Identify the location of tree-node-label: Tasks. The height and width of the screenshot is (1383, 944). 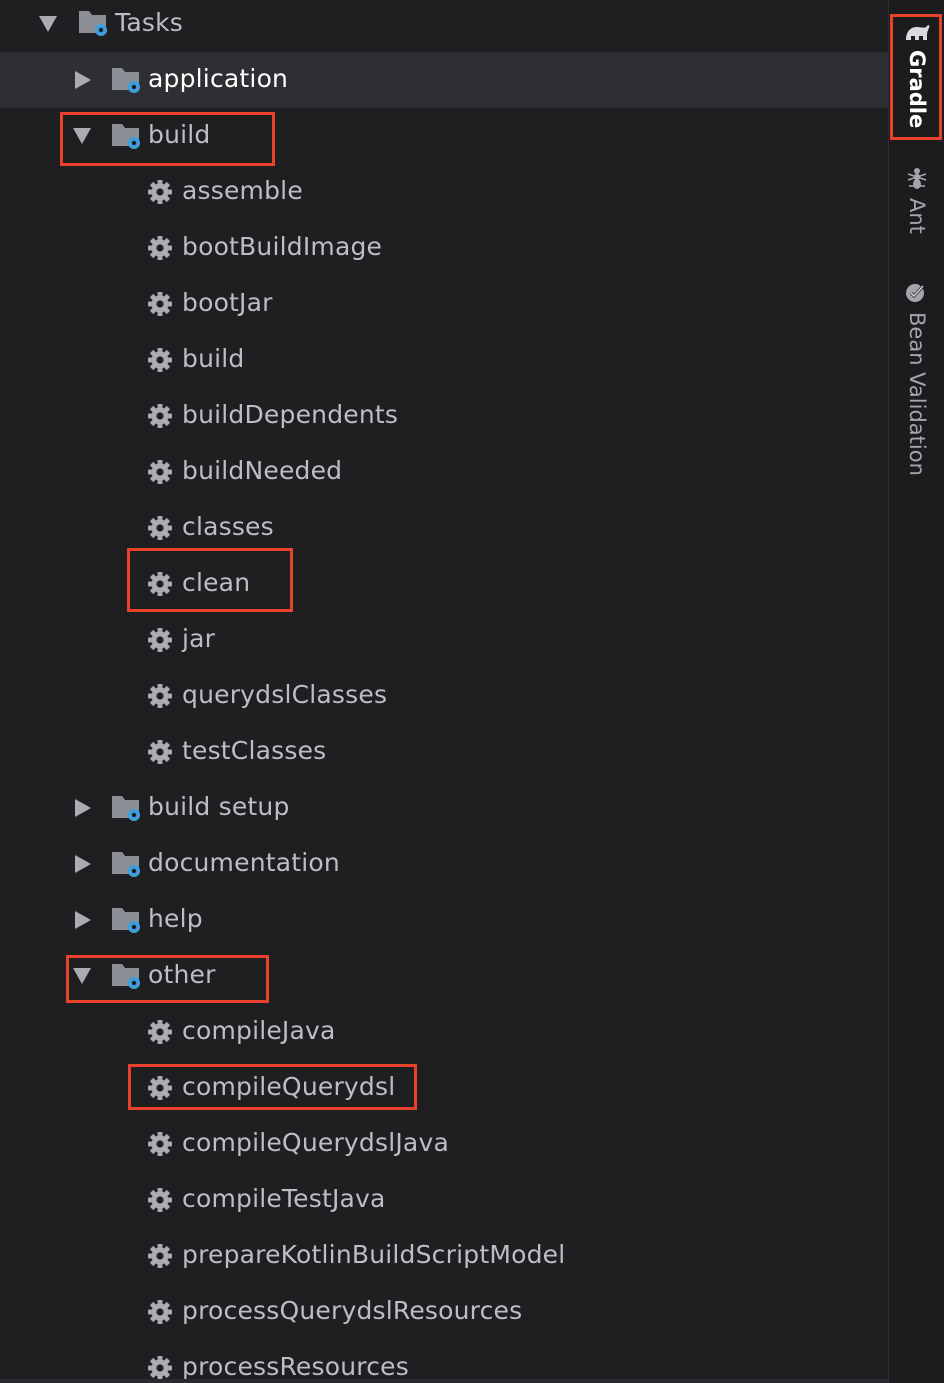
(149, 22).